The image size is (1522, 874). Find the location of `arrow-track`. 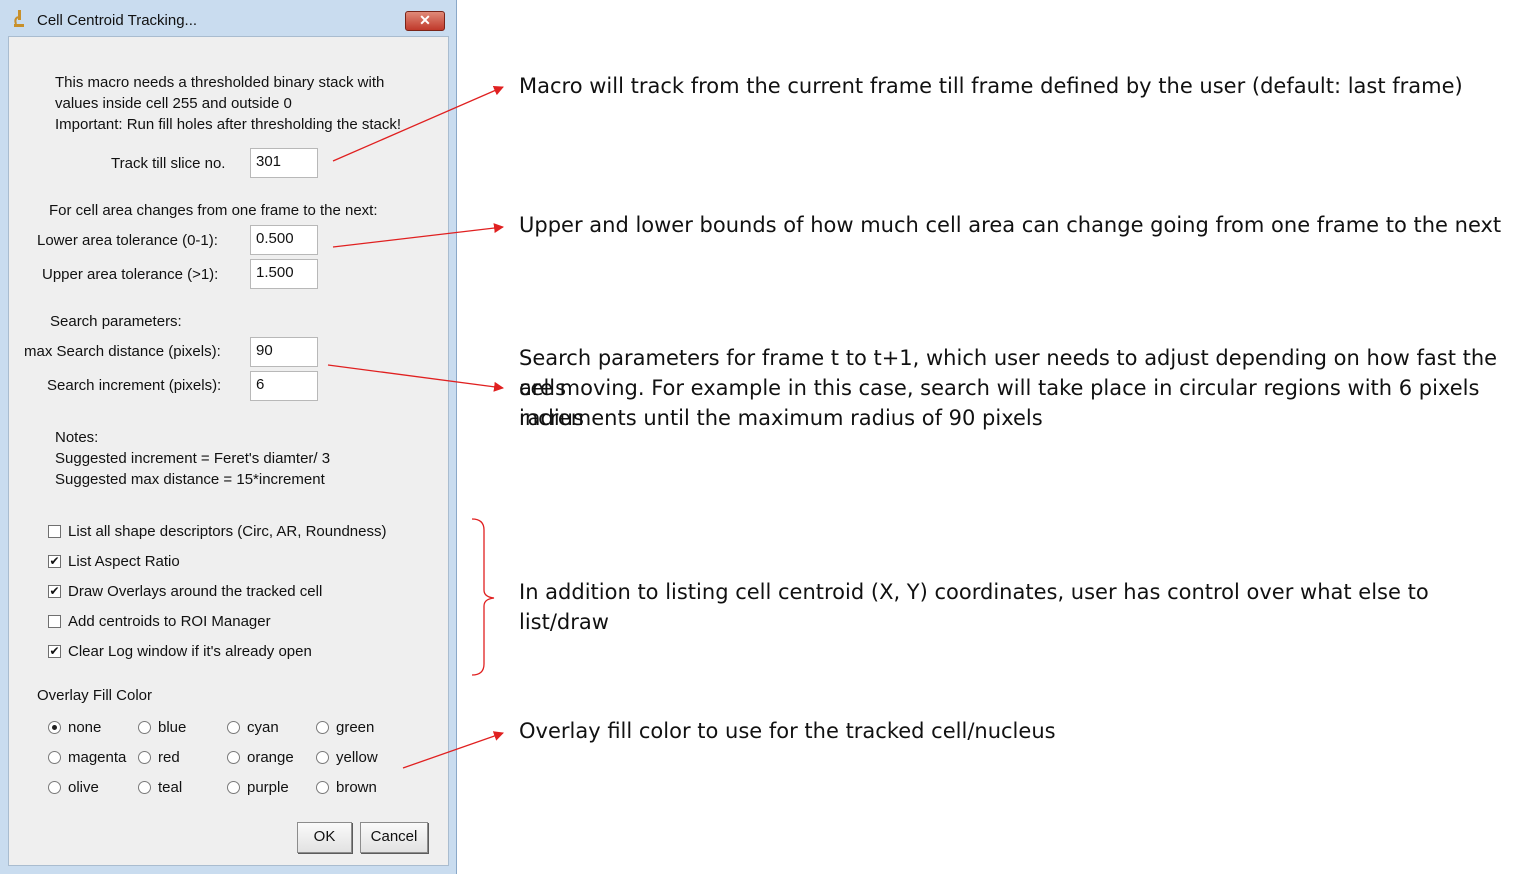

arrow-track is located at coordinates (418, 124).